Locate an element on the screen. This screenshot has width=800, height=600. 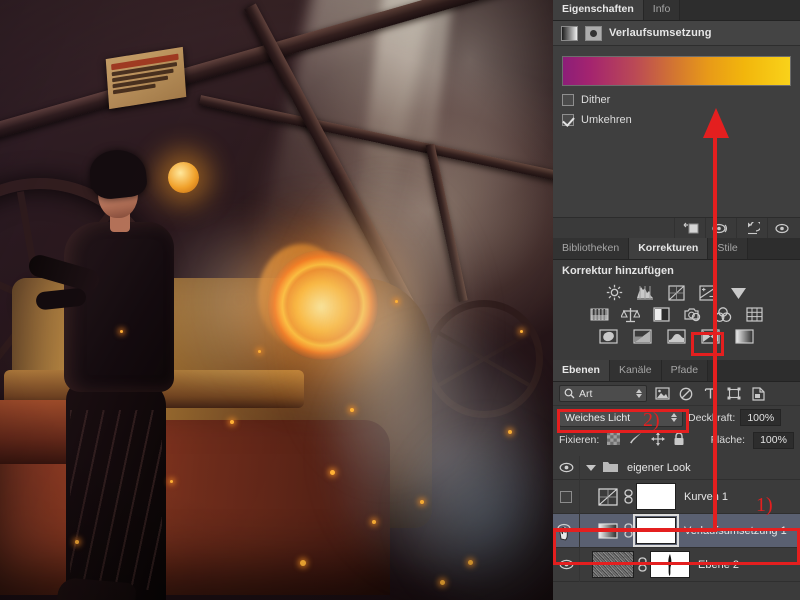
dither-checkbox is located at coordinates (568, 100).